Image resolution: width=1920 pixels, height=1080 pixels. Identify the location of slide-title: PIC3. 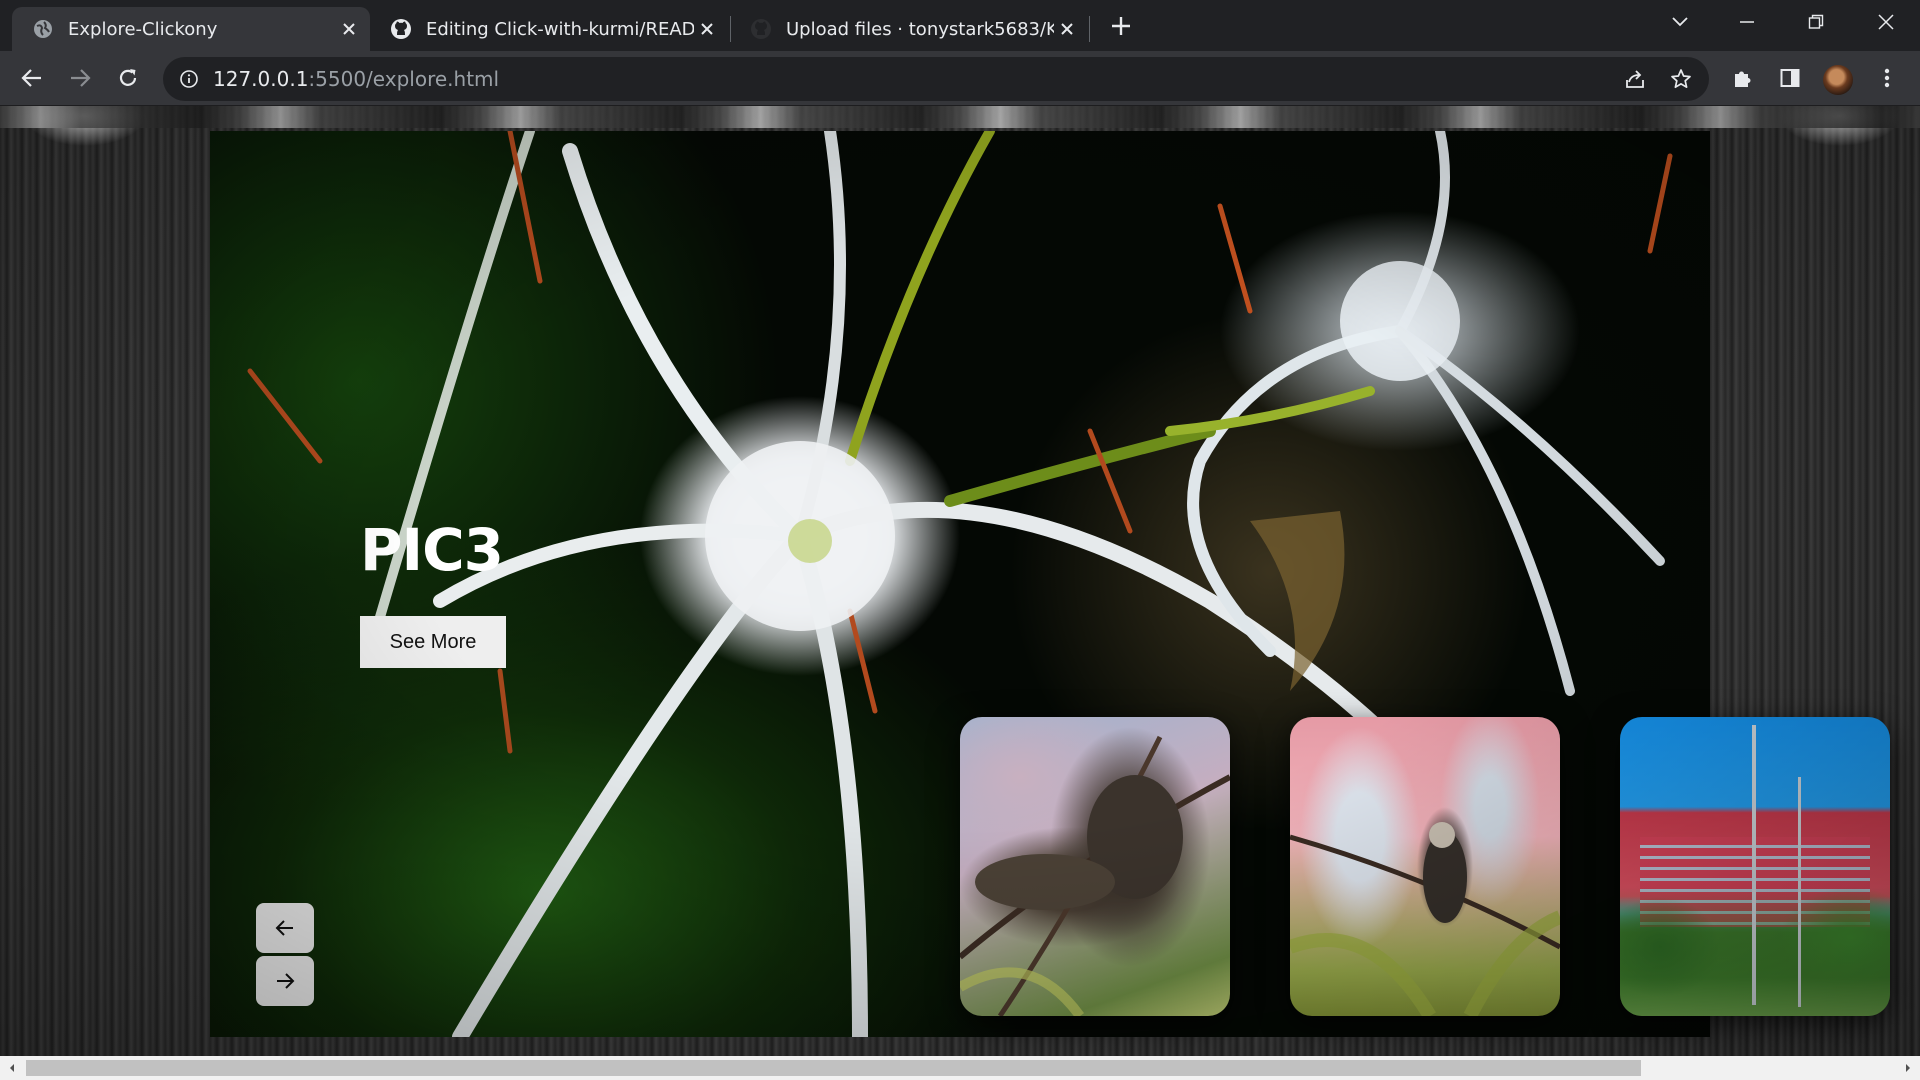
(432, 550).